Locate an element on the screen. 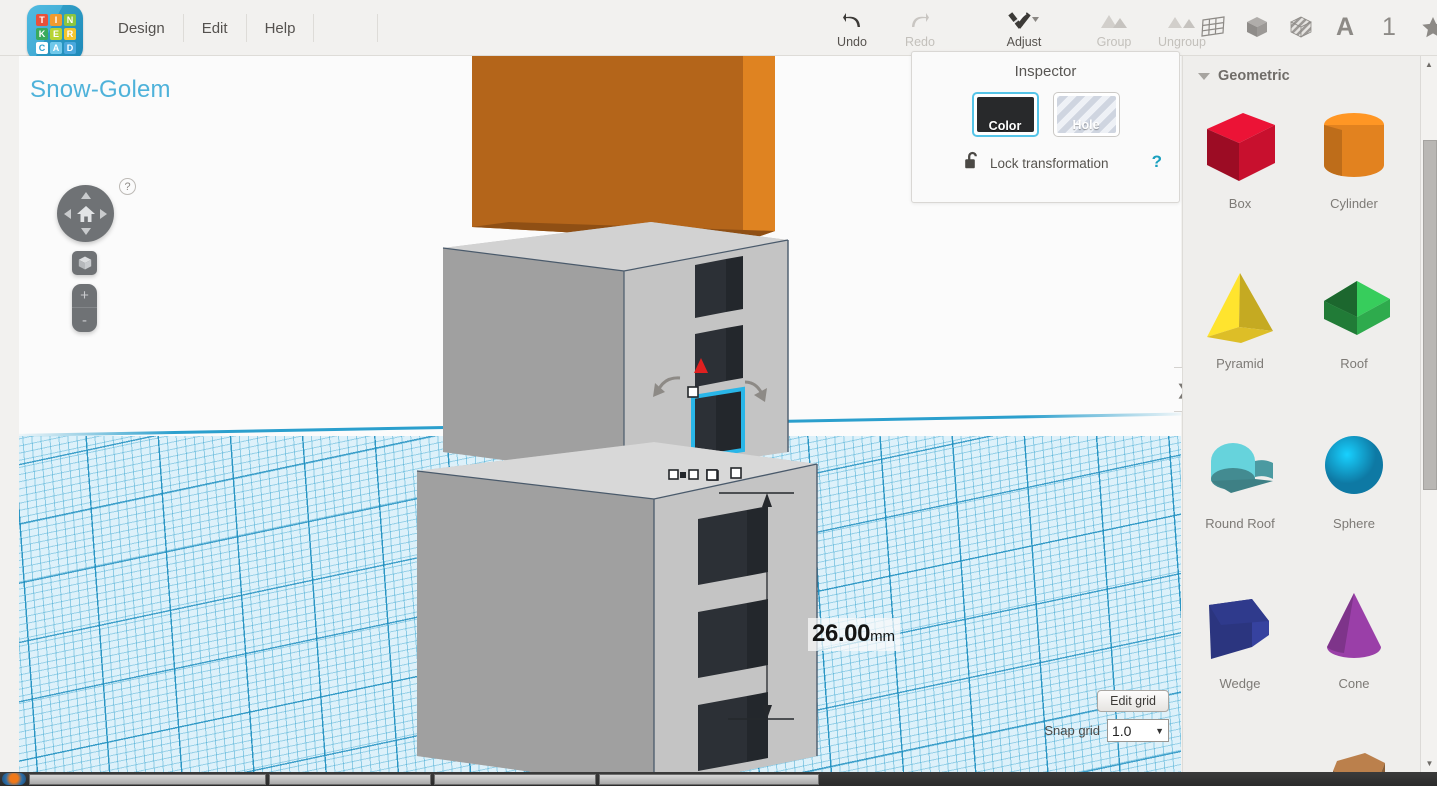 The image size is (1437, 786). shape-mode-toolbar: A 1 is located at coordinates (1316, 27).